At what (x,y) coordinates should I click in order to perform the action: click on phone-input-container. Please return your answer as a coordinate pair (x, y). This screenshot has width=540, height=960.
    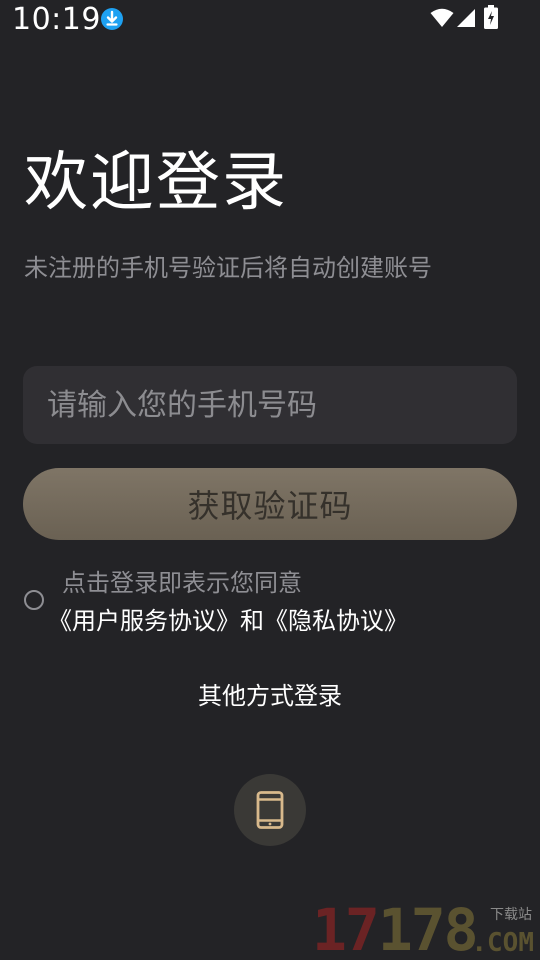
    Looking at the image, I should click on (270, 405).